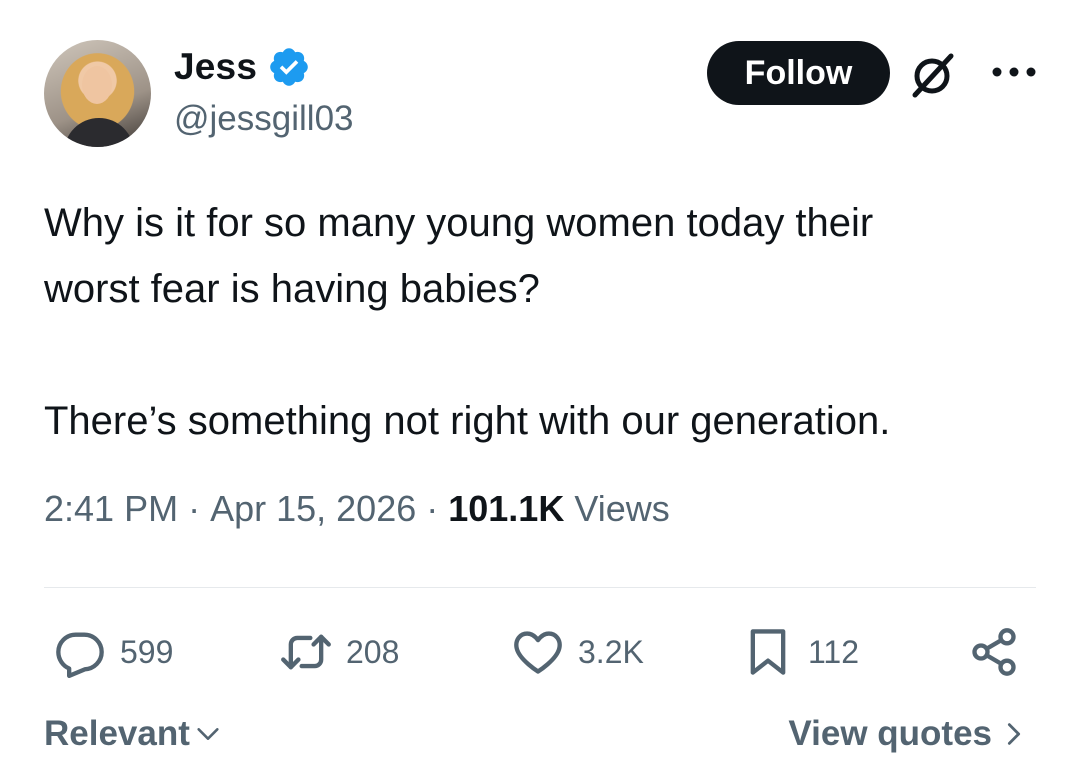  What do you see at coordinates (1014, 72) in the screenshot?
I see `more-horizontal-icon` at bounding box center [1014, 72].